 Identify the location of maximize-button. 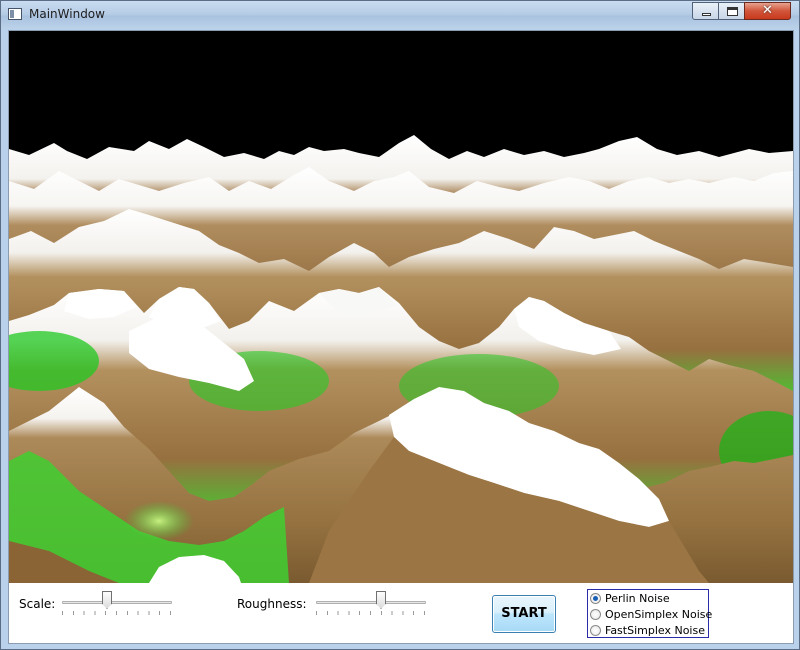
(731, 11).